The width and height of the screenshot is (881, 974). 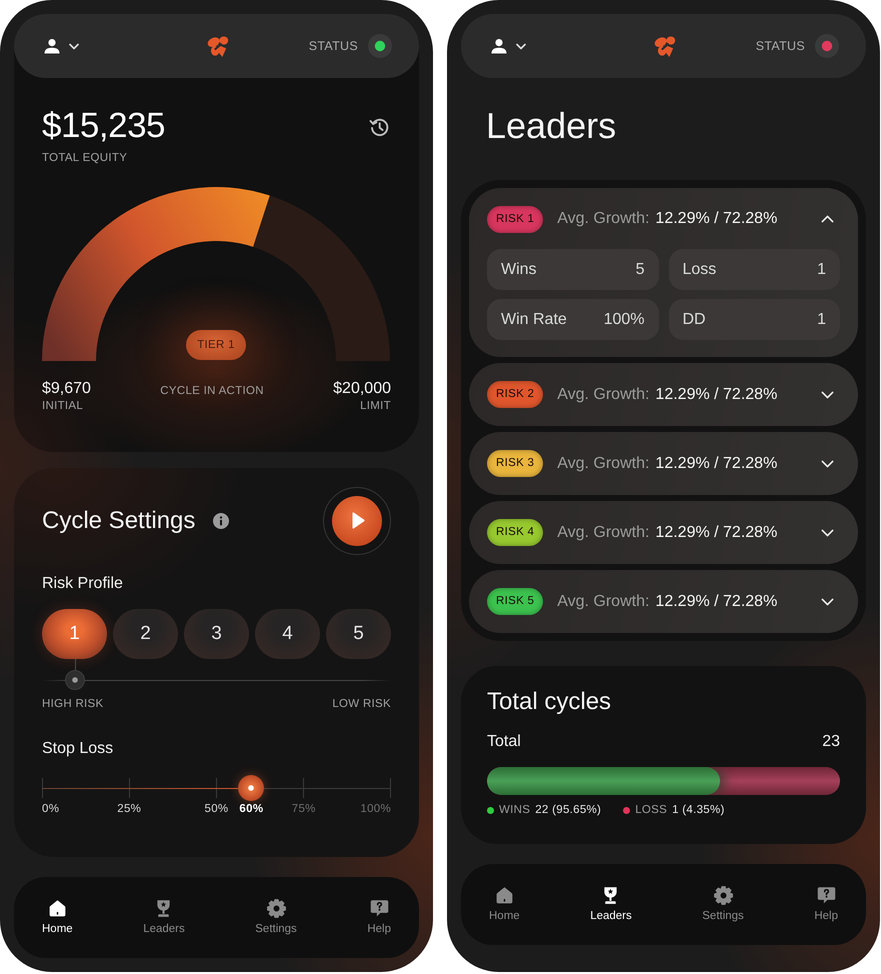 What do you see at coordinates (640, 270) in the screenshot?
I see `stat-value: 5` at bounding box center [640, 270].